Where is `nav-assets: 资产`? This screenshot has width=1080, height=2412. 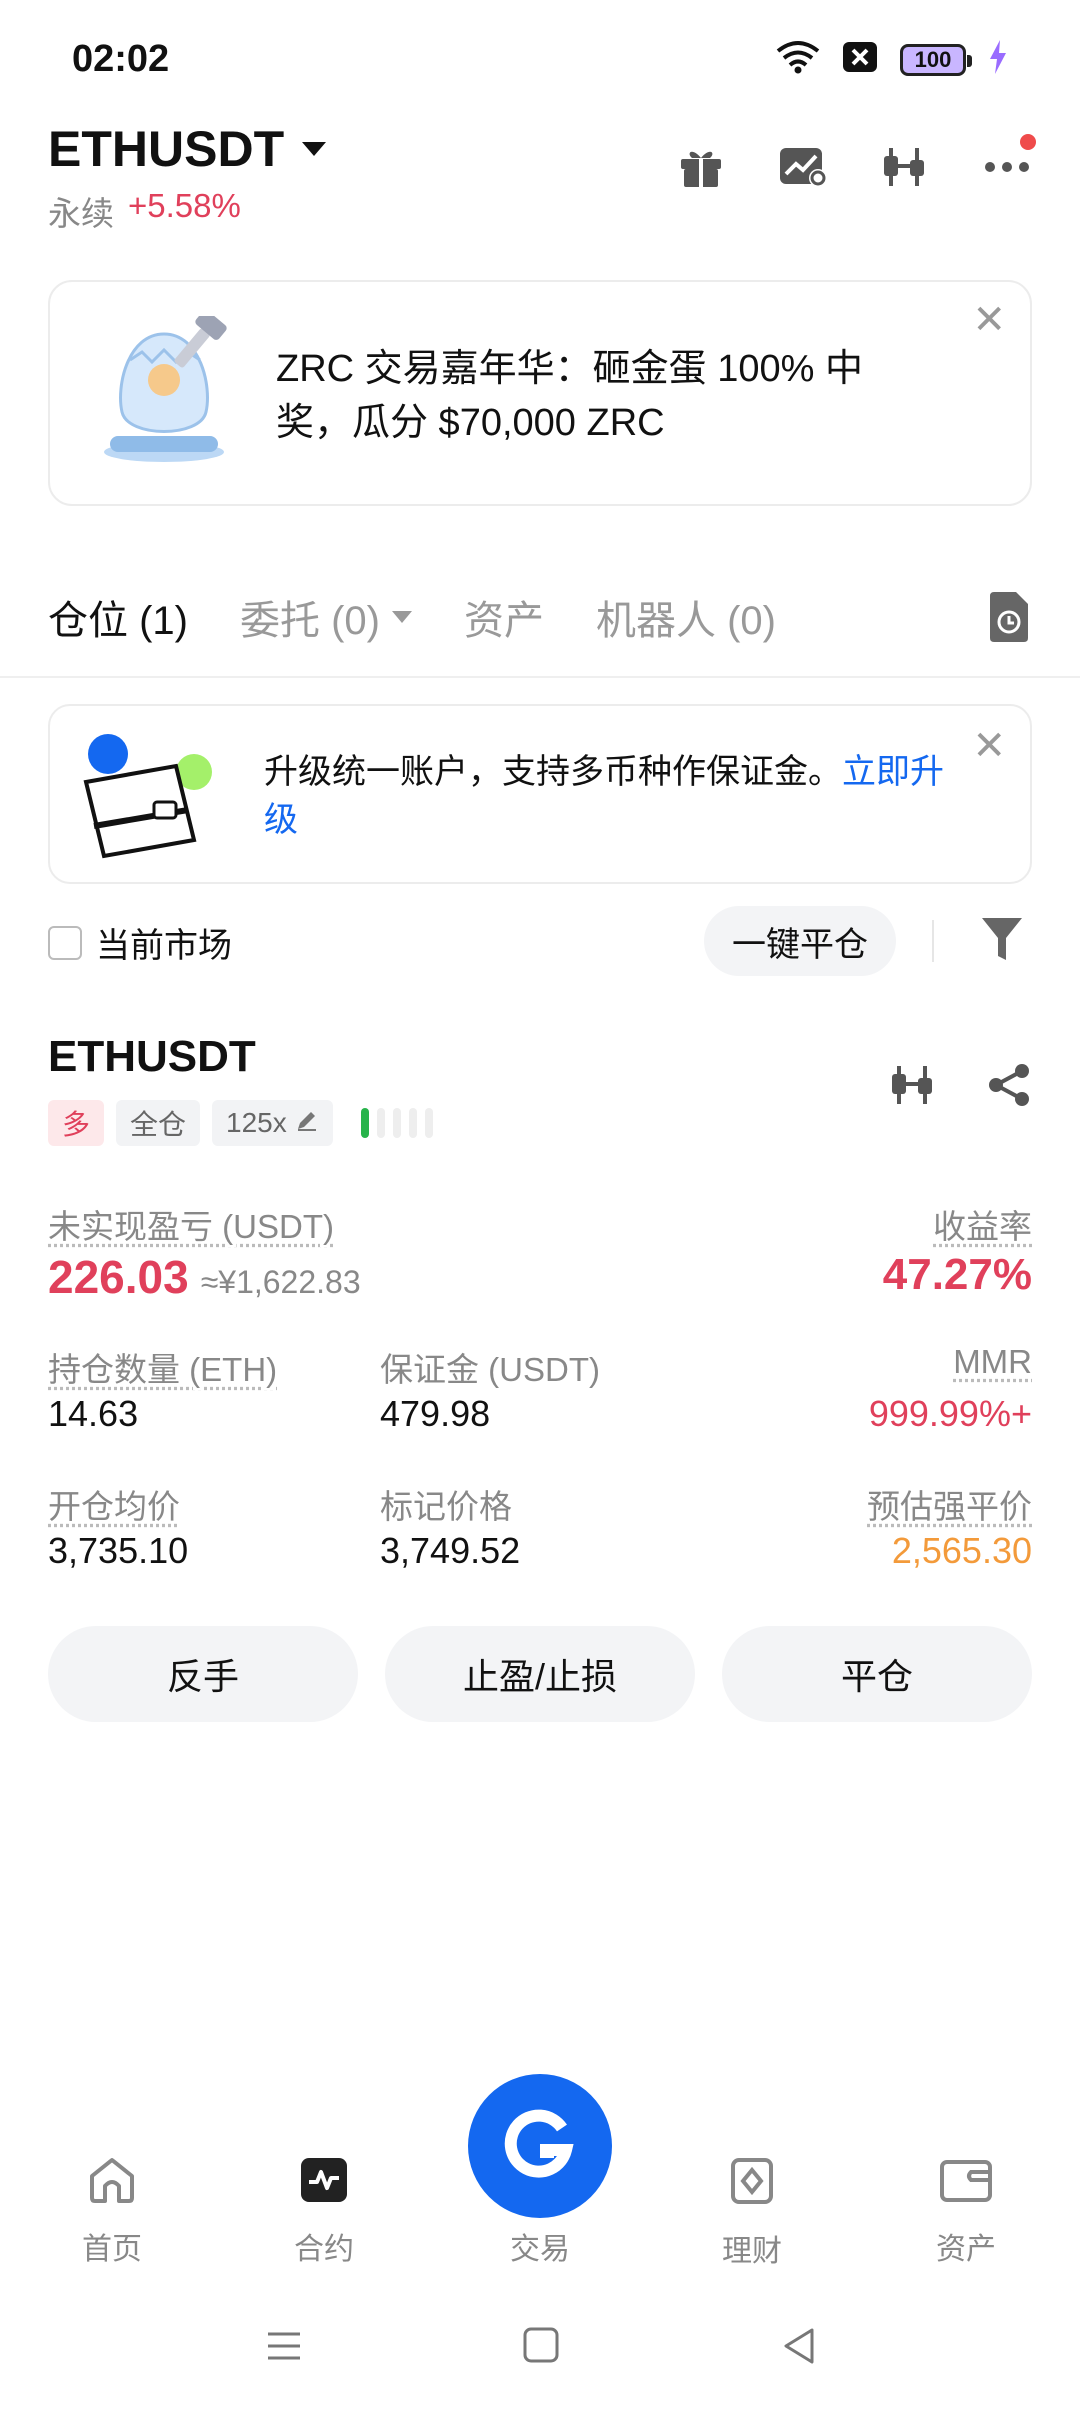
nav-assets: 资产 is located at coordinates (966, 2212).